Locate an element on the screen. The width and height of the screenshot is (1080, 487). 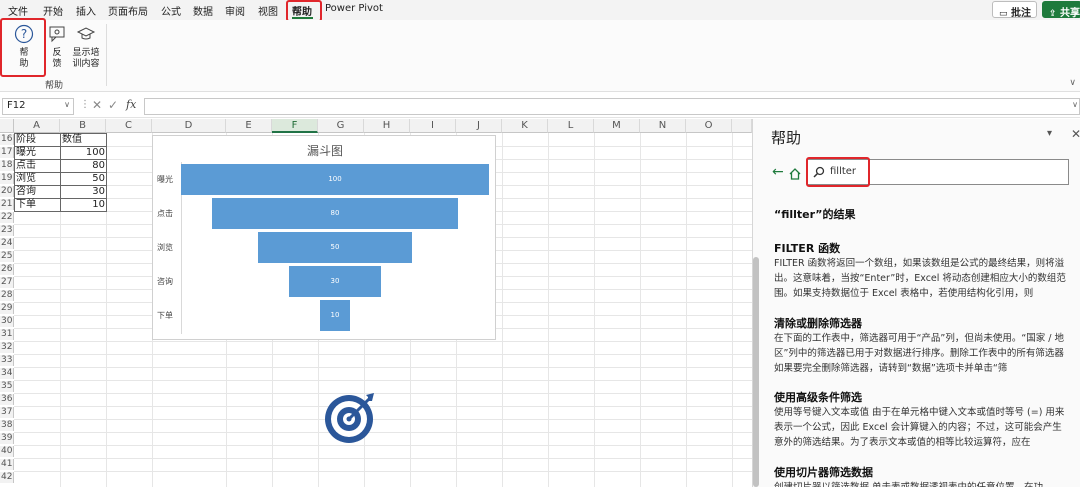
row-header: 40 is located at coordinates (7, 451).